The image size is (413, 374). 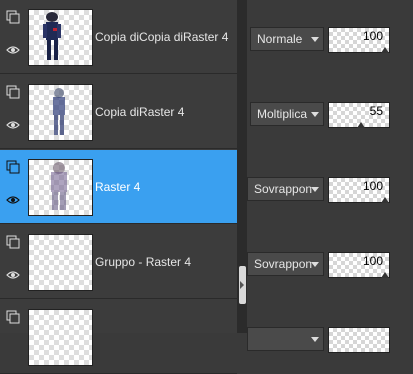 I want to click on layer-name: Raster 4, so click(x=118, y=187).